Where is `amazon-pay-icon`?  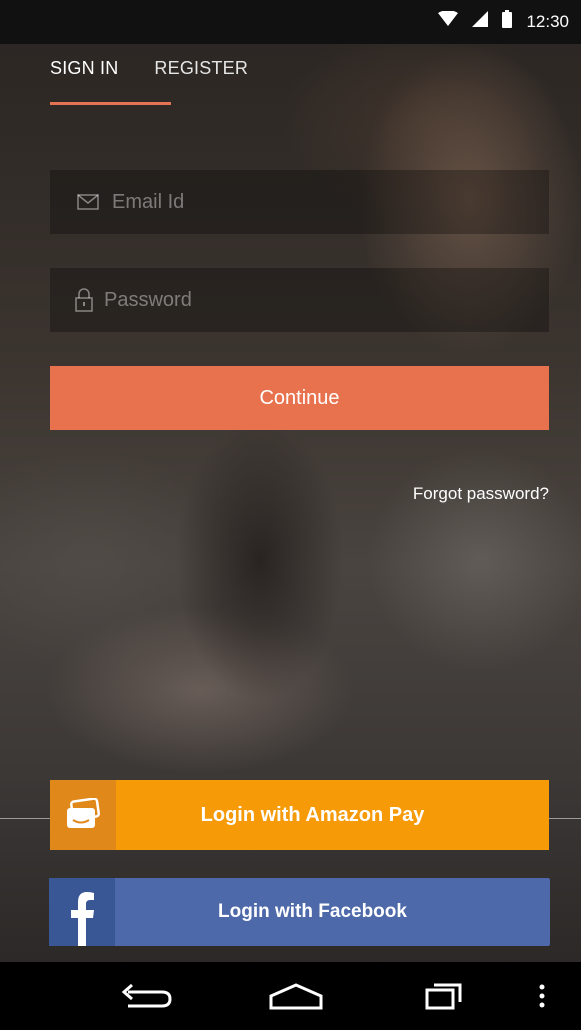
amazon-pay-icon is located at coordinates (83, 815).